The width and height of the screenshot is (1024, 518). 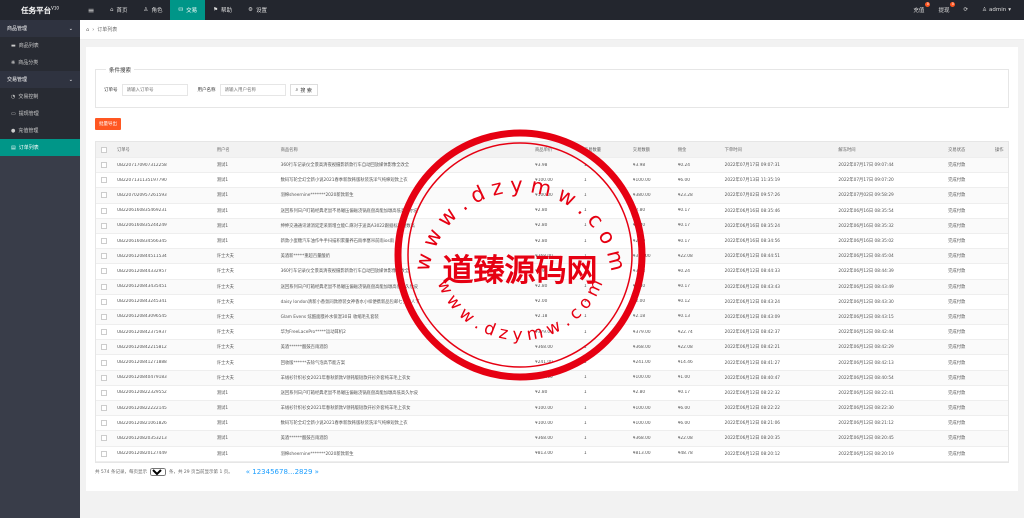 What do you see at coordinates (685, 363) in the screenshot?
I see `table-cell: ¥14.46` at bounding box center [685, 363].